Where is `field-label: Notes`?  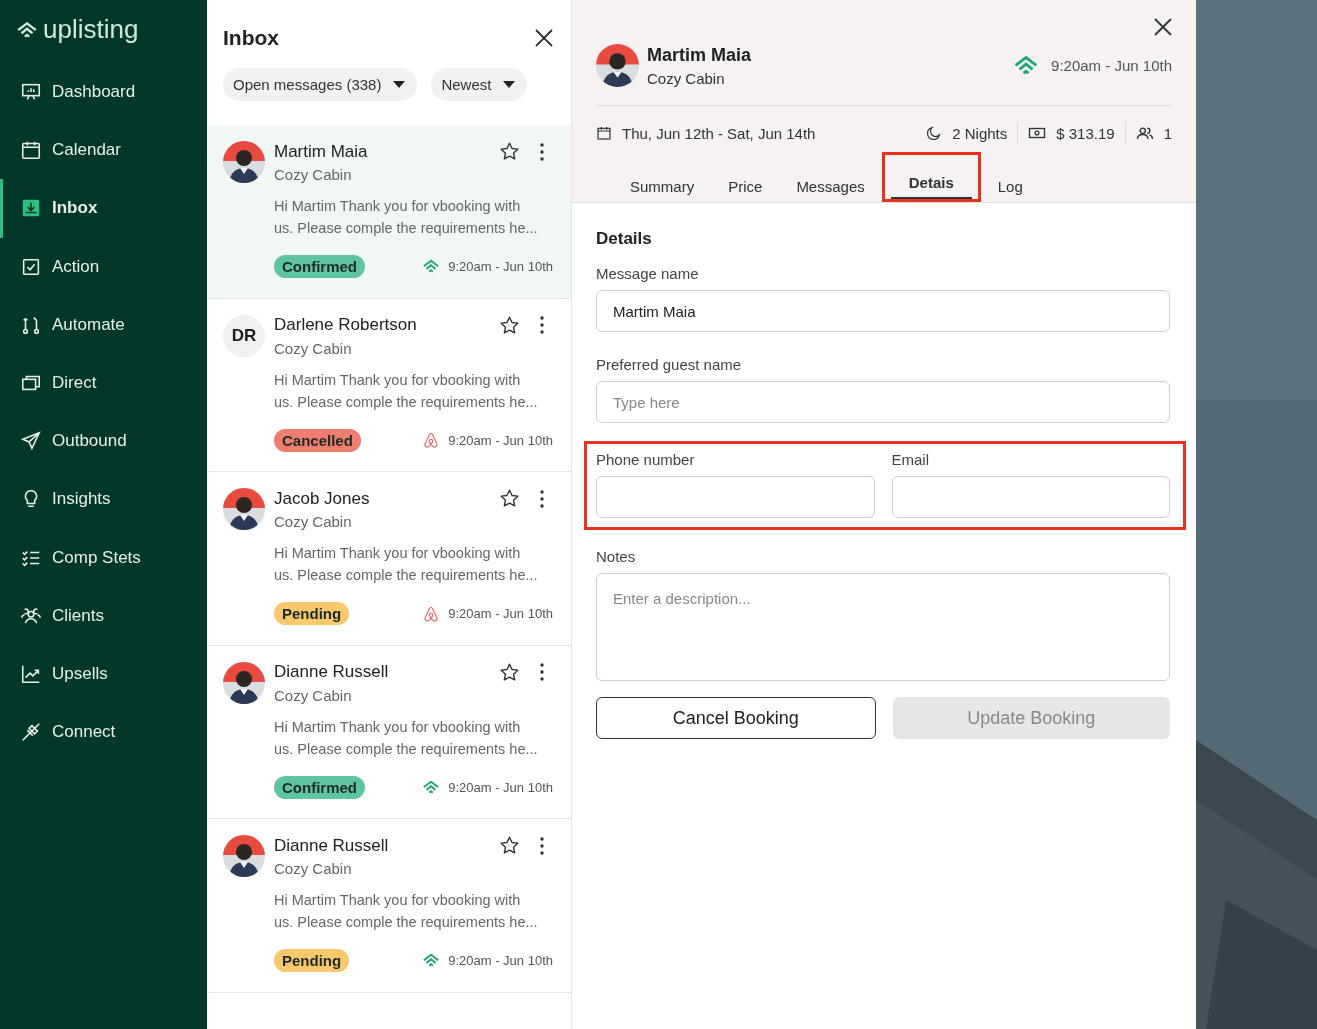 field-label: Notes is located at coordinates (616, 556).